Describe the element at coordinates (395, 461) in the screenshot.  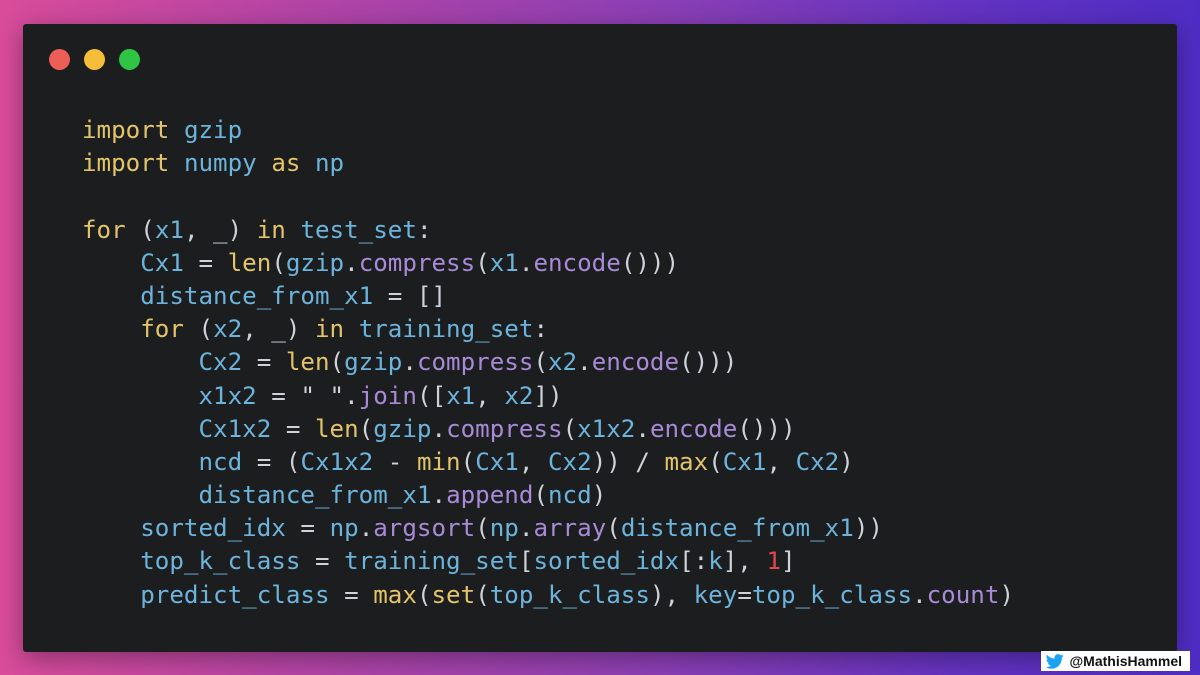
I see `code-token: -` at that location.